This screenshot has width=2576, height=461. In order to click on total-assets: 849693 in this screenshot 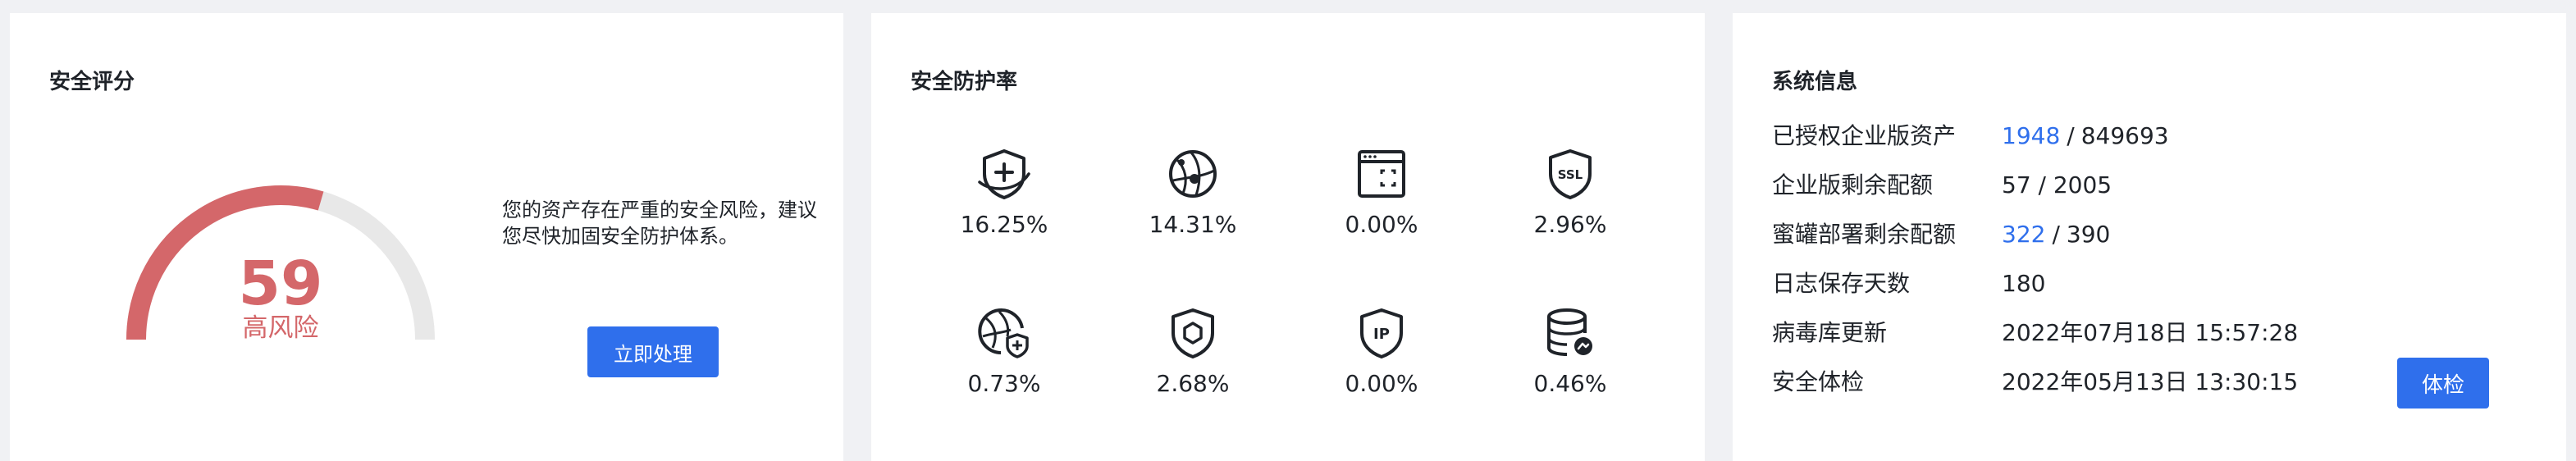, I will do `click(2125, 135)`.